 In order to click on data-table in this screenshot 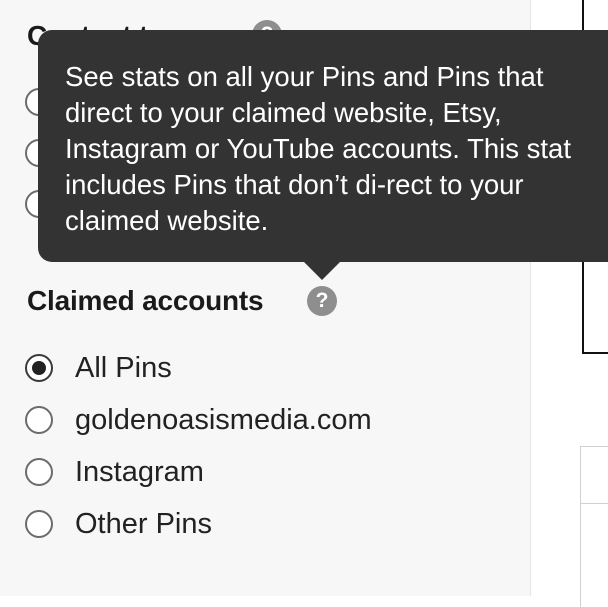, I will do `click(594, 526)`.